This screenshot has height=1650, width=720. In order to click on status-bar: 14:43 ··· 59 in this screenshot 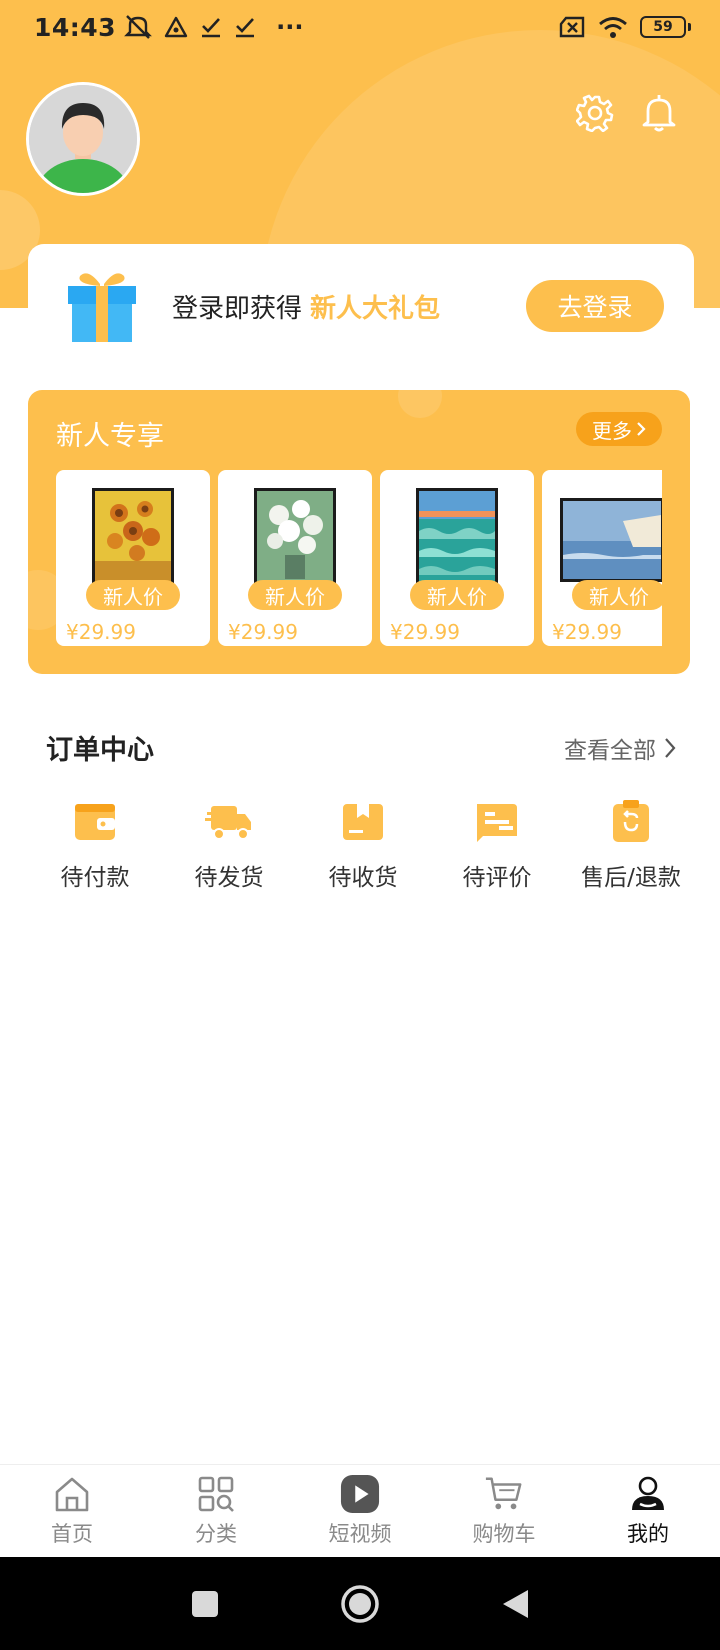, I will do `click(360, 27)`.